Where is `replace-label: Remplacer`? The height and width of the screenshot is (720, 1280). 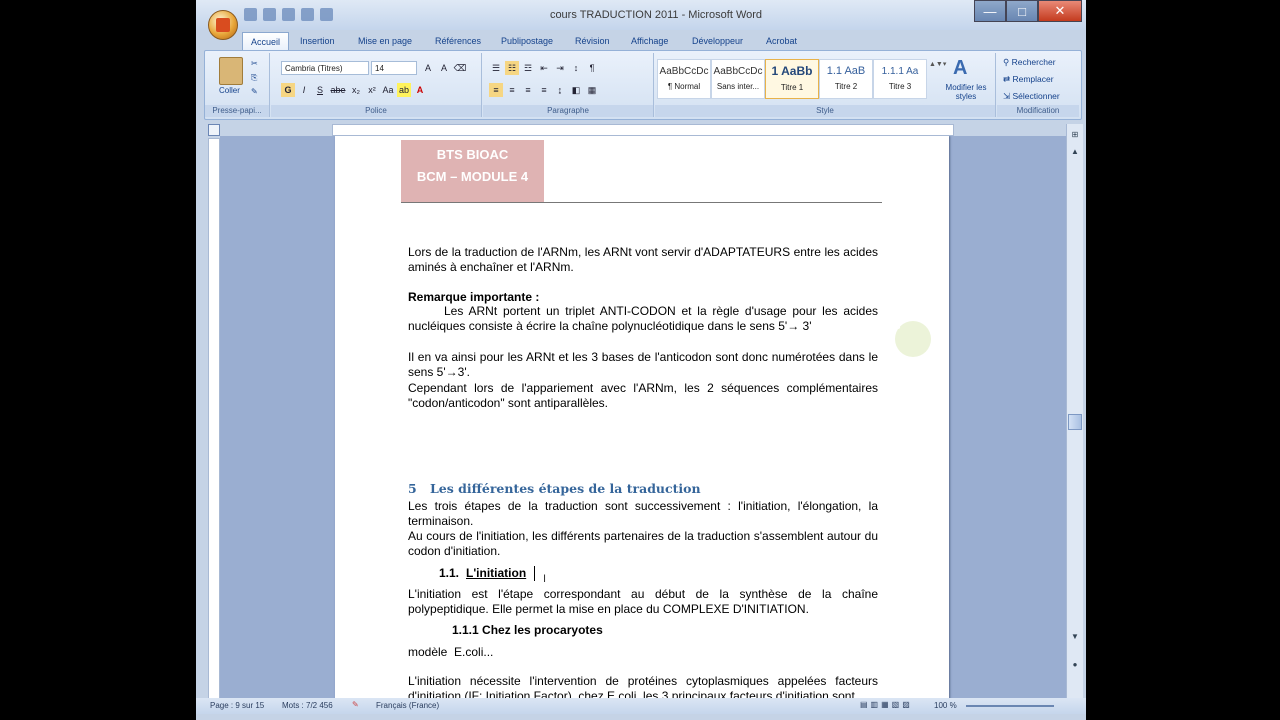
replace-label: Remplacer is located at coordinates (1033, 79).